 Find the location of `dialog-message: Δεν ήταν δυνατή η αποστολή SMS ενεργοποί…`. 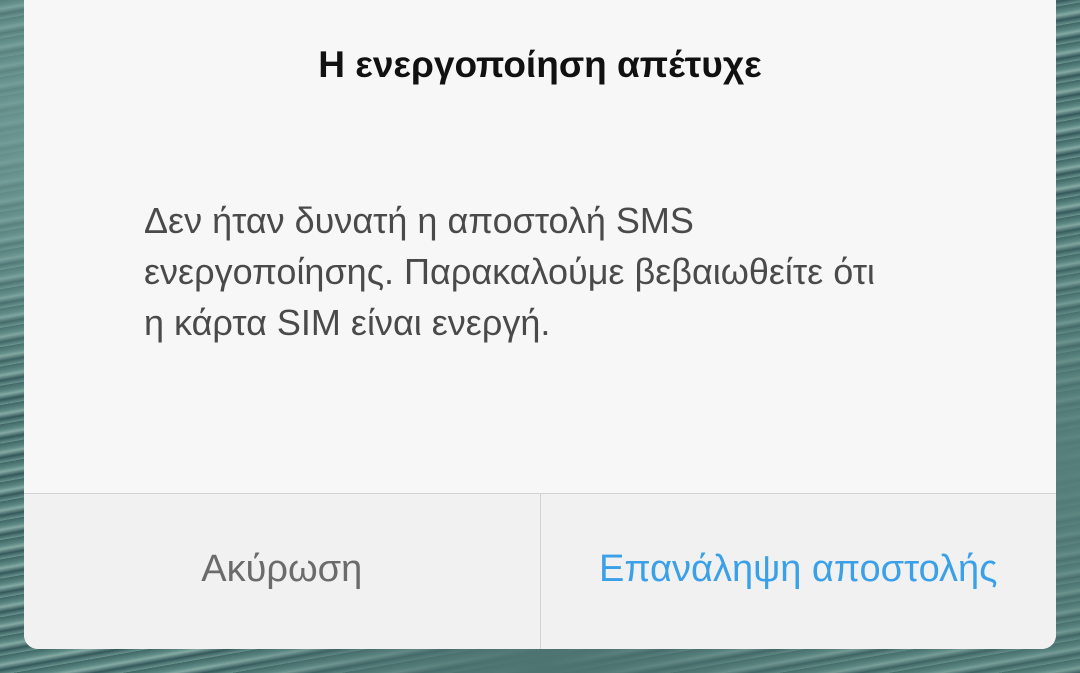

dialog-message: Δεν ήταν δυνατή η αποστολή SMS ενεργοποί… is located at coordinates (509, 271).